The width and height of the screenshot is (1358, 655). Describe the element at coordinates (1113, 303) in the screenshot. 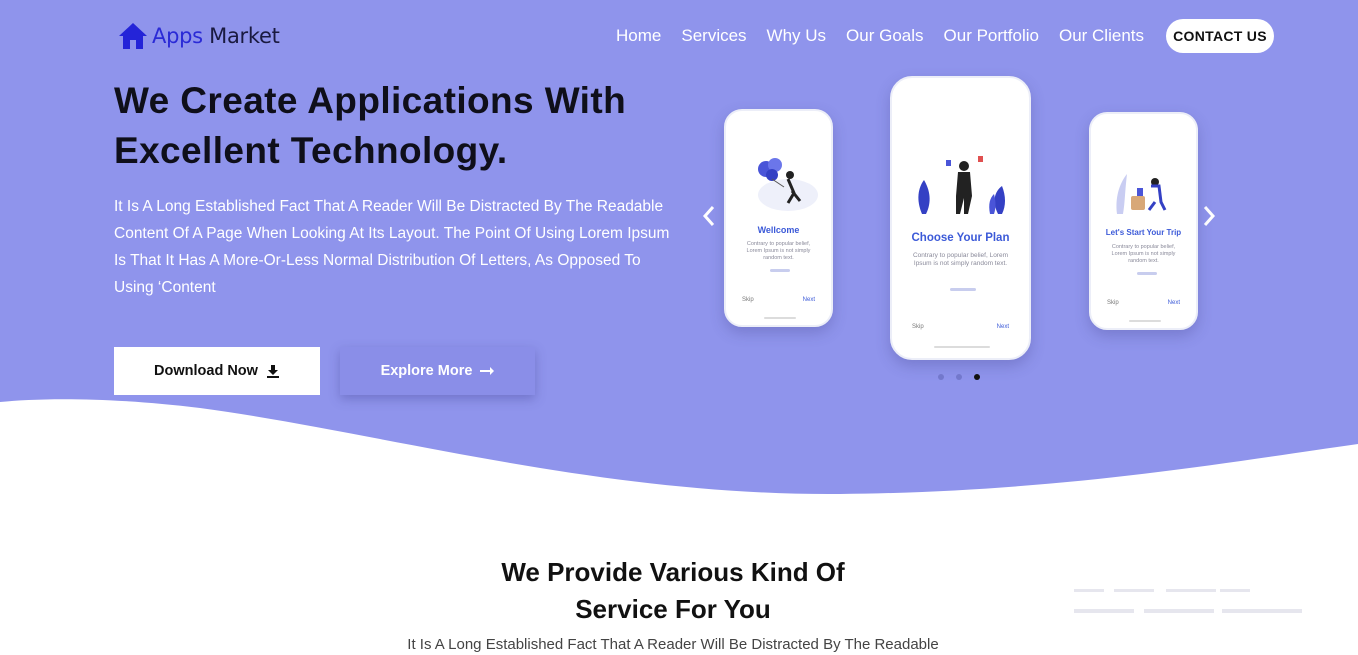

I see `phone-start-trip-skip: Skip` at that location.